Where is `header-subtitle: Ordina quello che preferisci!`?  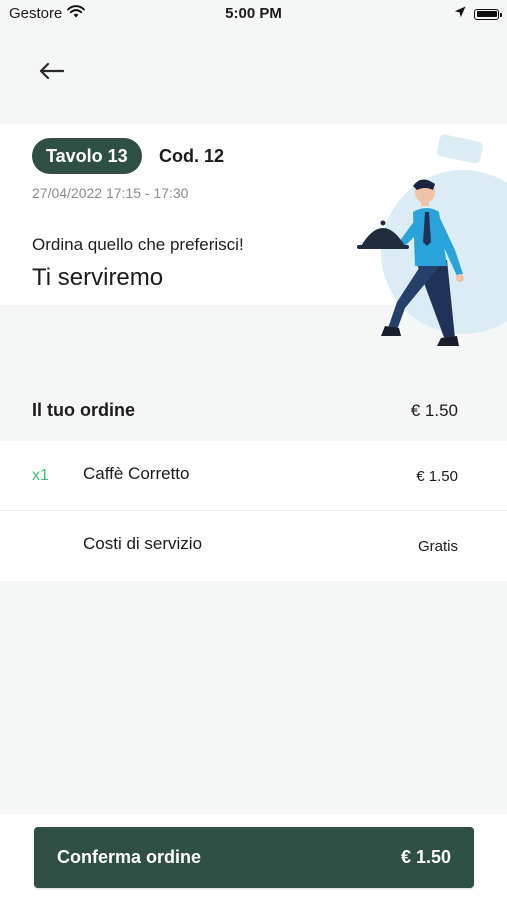
header-subtitle: Ordina quello che preferisci! is located at coordinates (138, 244).